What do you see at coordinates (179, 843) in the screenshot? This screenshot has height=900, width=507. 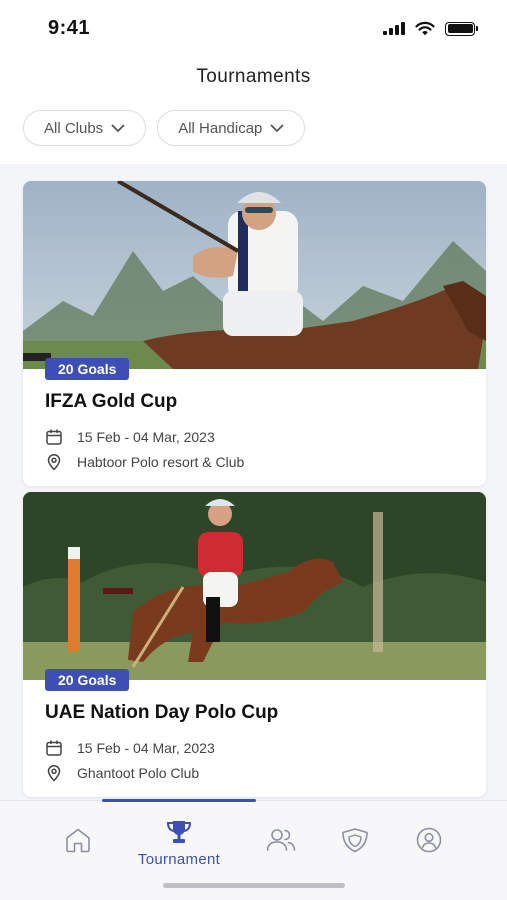 I see `nav-tournament: Tournament` at bounding box center [179, 843].